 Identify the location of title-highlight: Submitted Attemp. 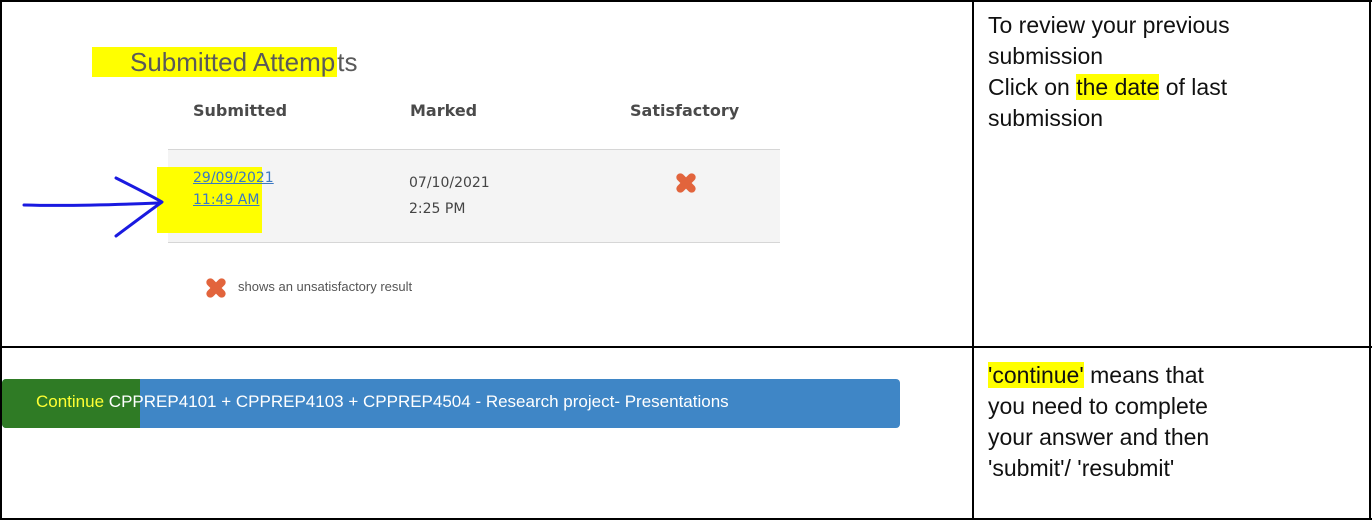
(215, 62).